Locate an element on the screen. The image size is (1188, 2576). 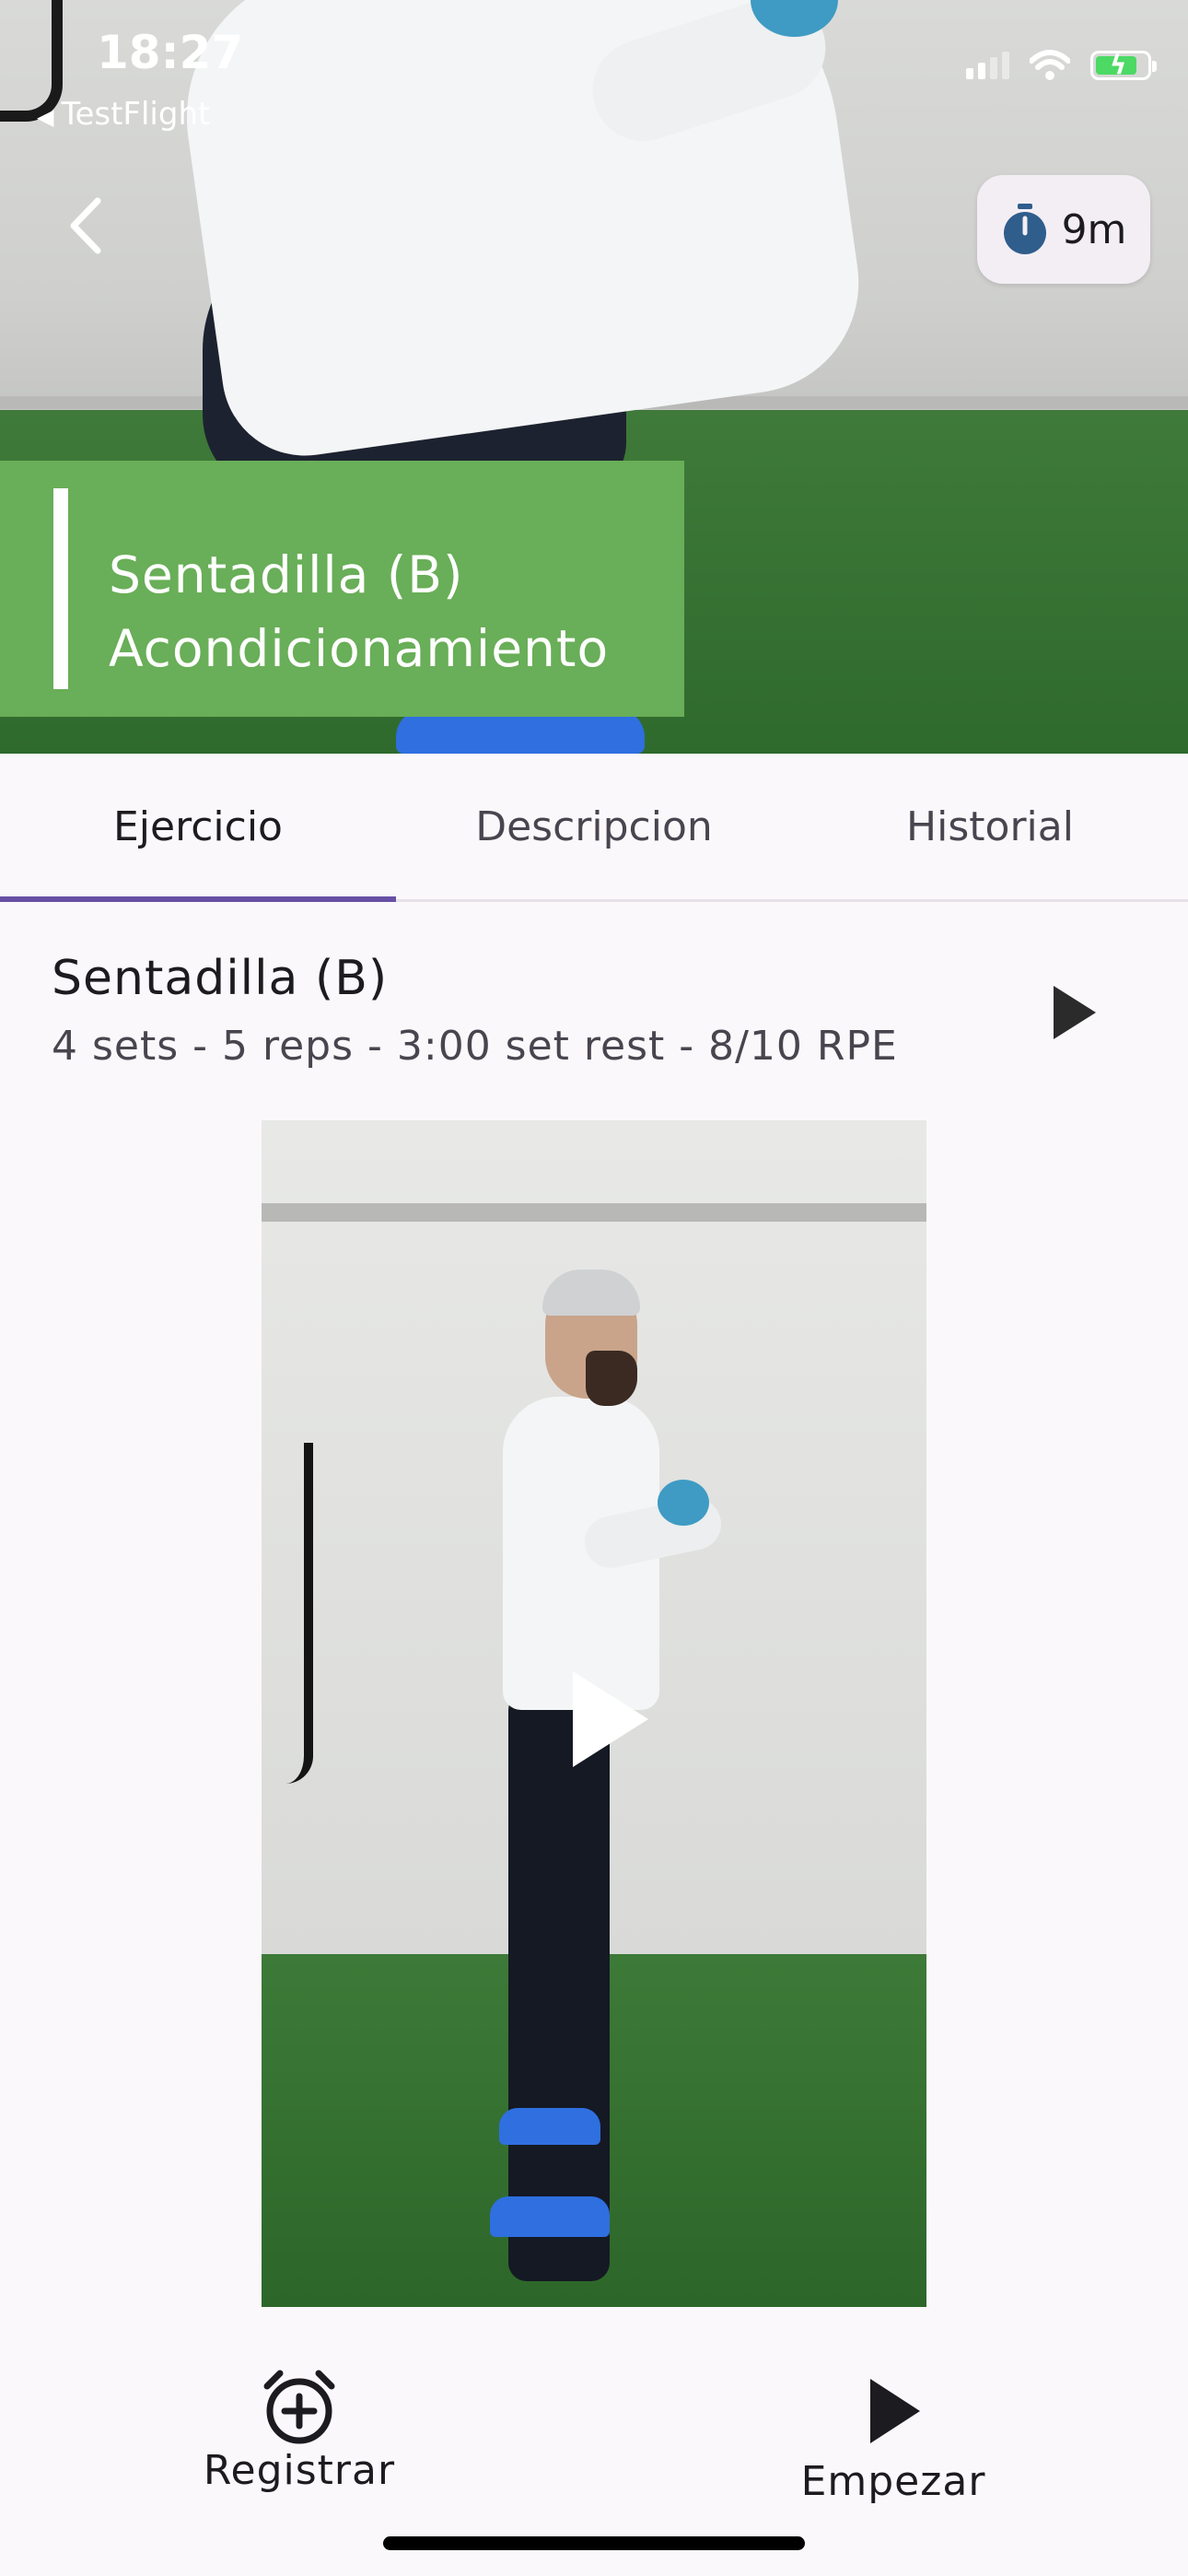
status-time: 18:27 is located at coordinates (170, 52).